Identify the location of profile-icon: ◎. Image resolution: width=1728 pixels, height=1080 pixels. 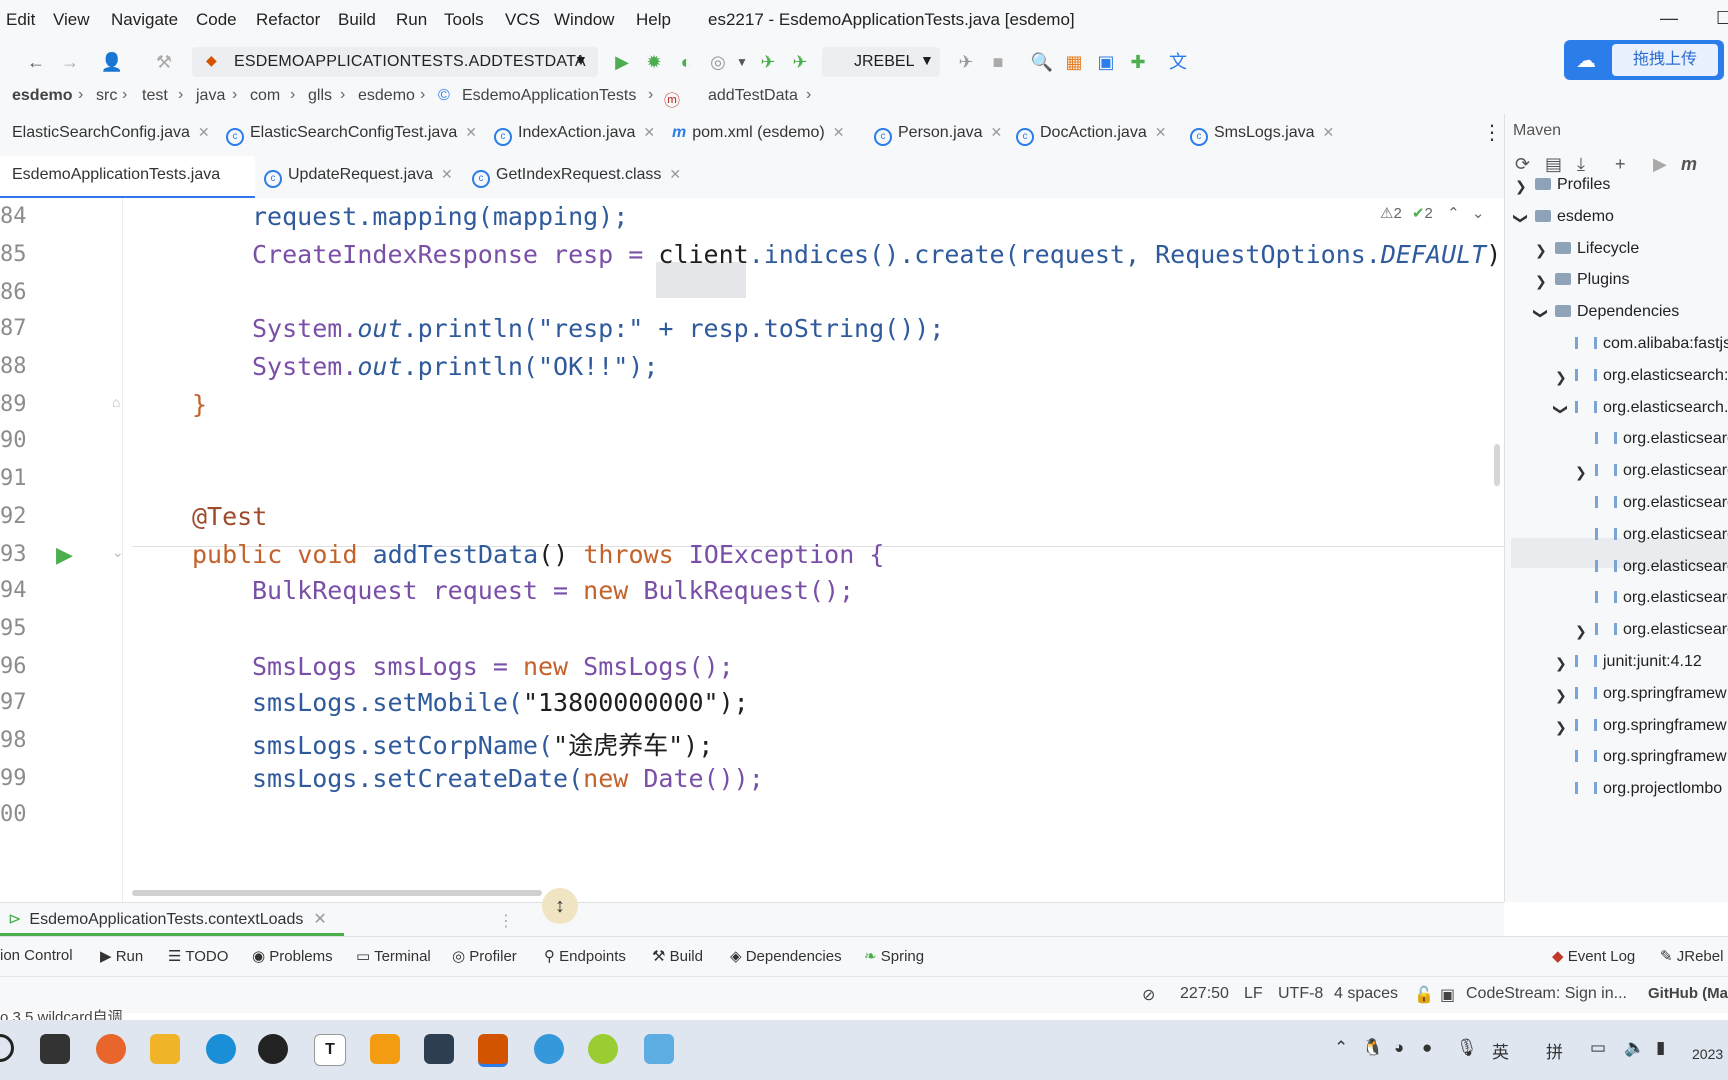
(718, 62).